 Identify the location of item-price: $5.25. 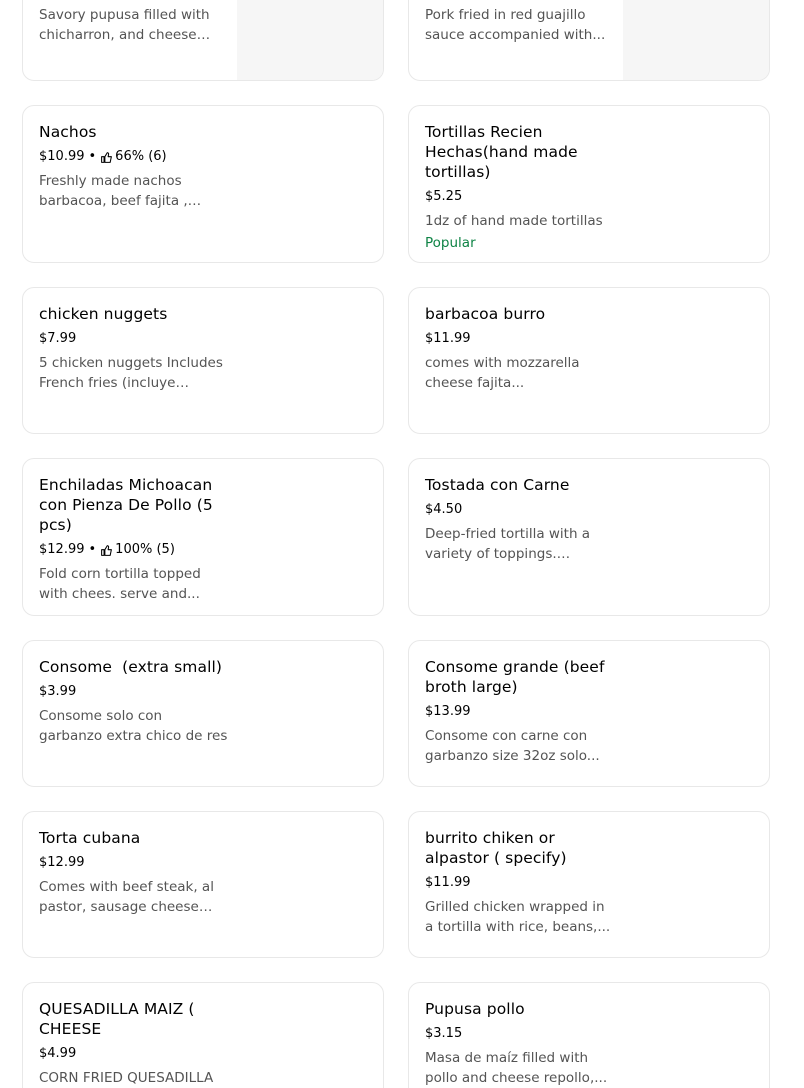
(444, 196).